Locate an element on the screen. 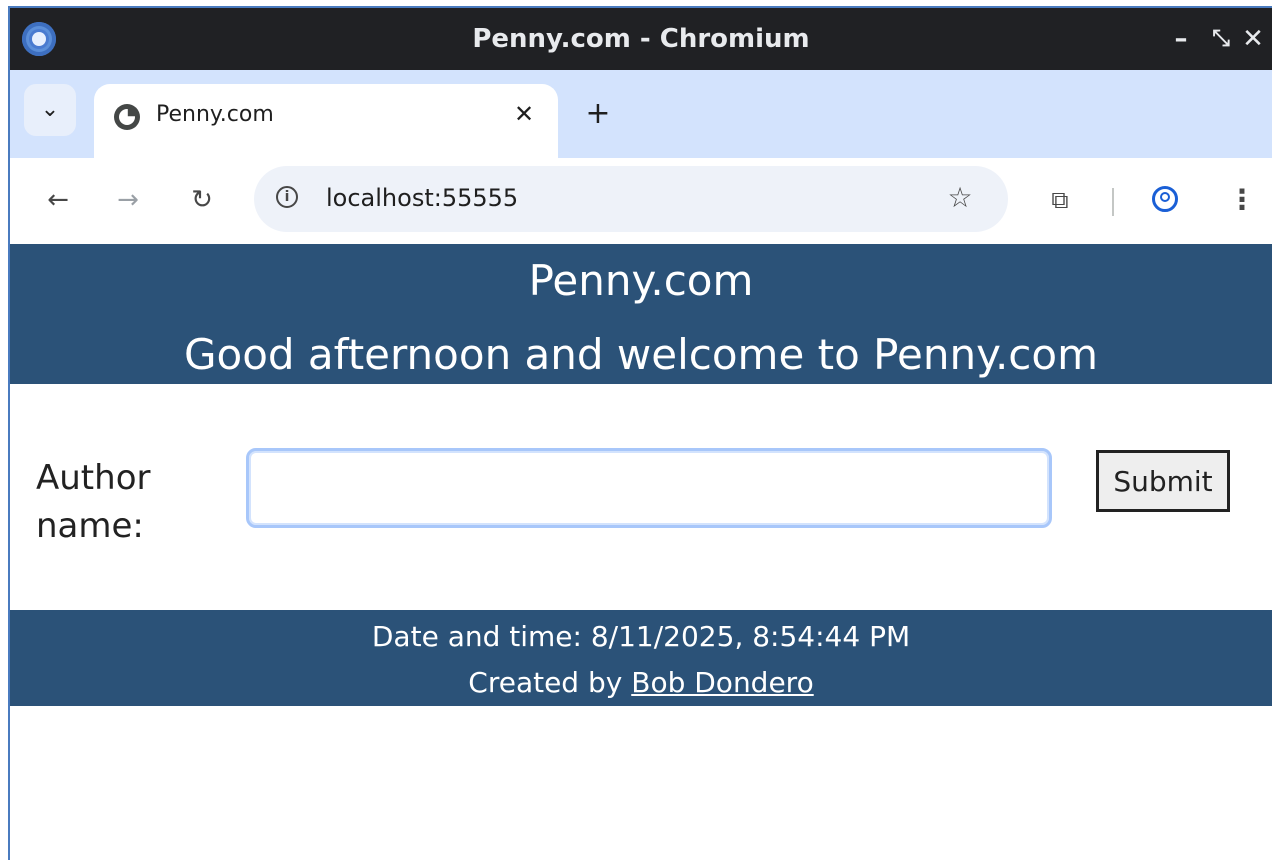  maximize-icon: ⤡ is located at coordinates (1221, 39).